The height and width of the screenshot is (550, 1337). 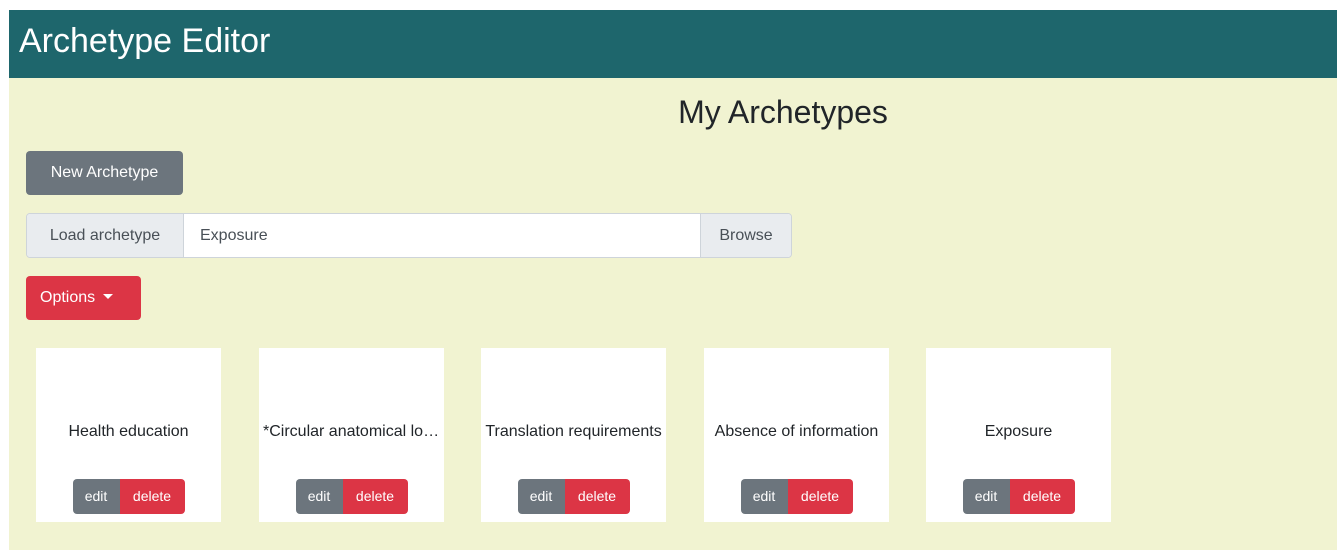 I want to click on archetype-card: *Circular anatomical location editdelete, so click(x=351, y=435).